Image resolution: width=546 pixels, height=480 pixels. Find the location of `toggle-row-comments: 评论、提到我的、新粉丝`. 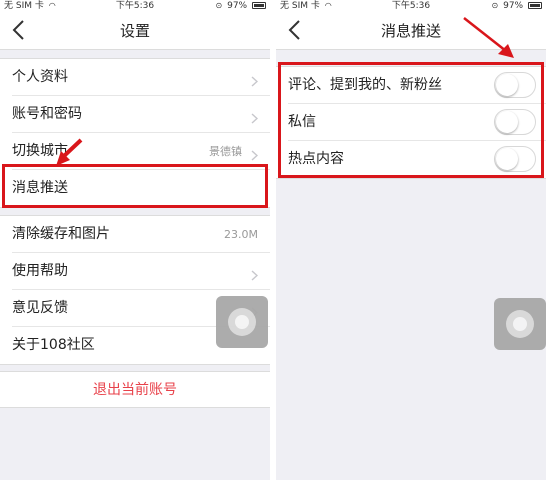

toggle-row-comments: 评论、提到我的、新粉丝 is located at coordinates (417, 85).